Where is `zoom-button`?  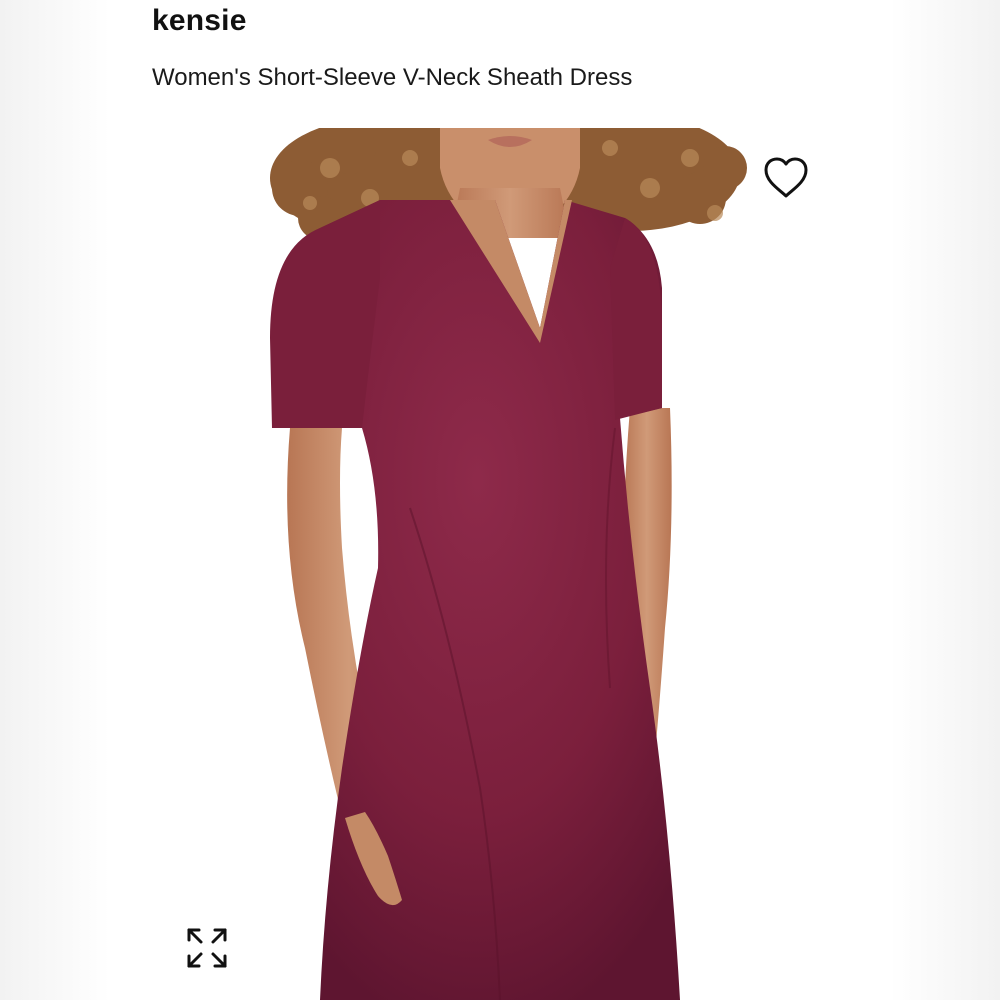 zoom-button is located at coordinates (207, 948).